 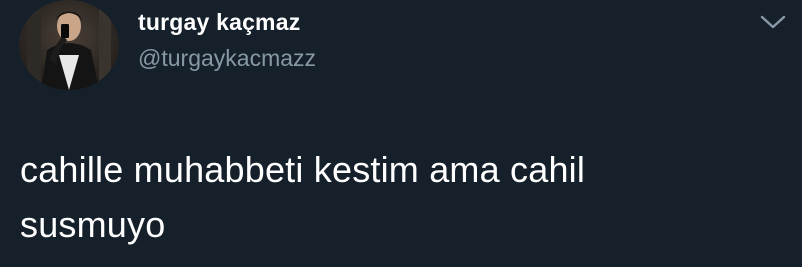 I want to click on chevron-down-icon, so click(x=773, y=22).